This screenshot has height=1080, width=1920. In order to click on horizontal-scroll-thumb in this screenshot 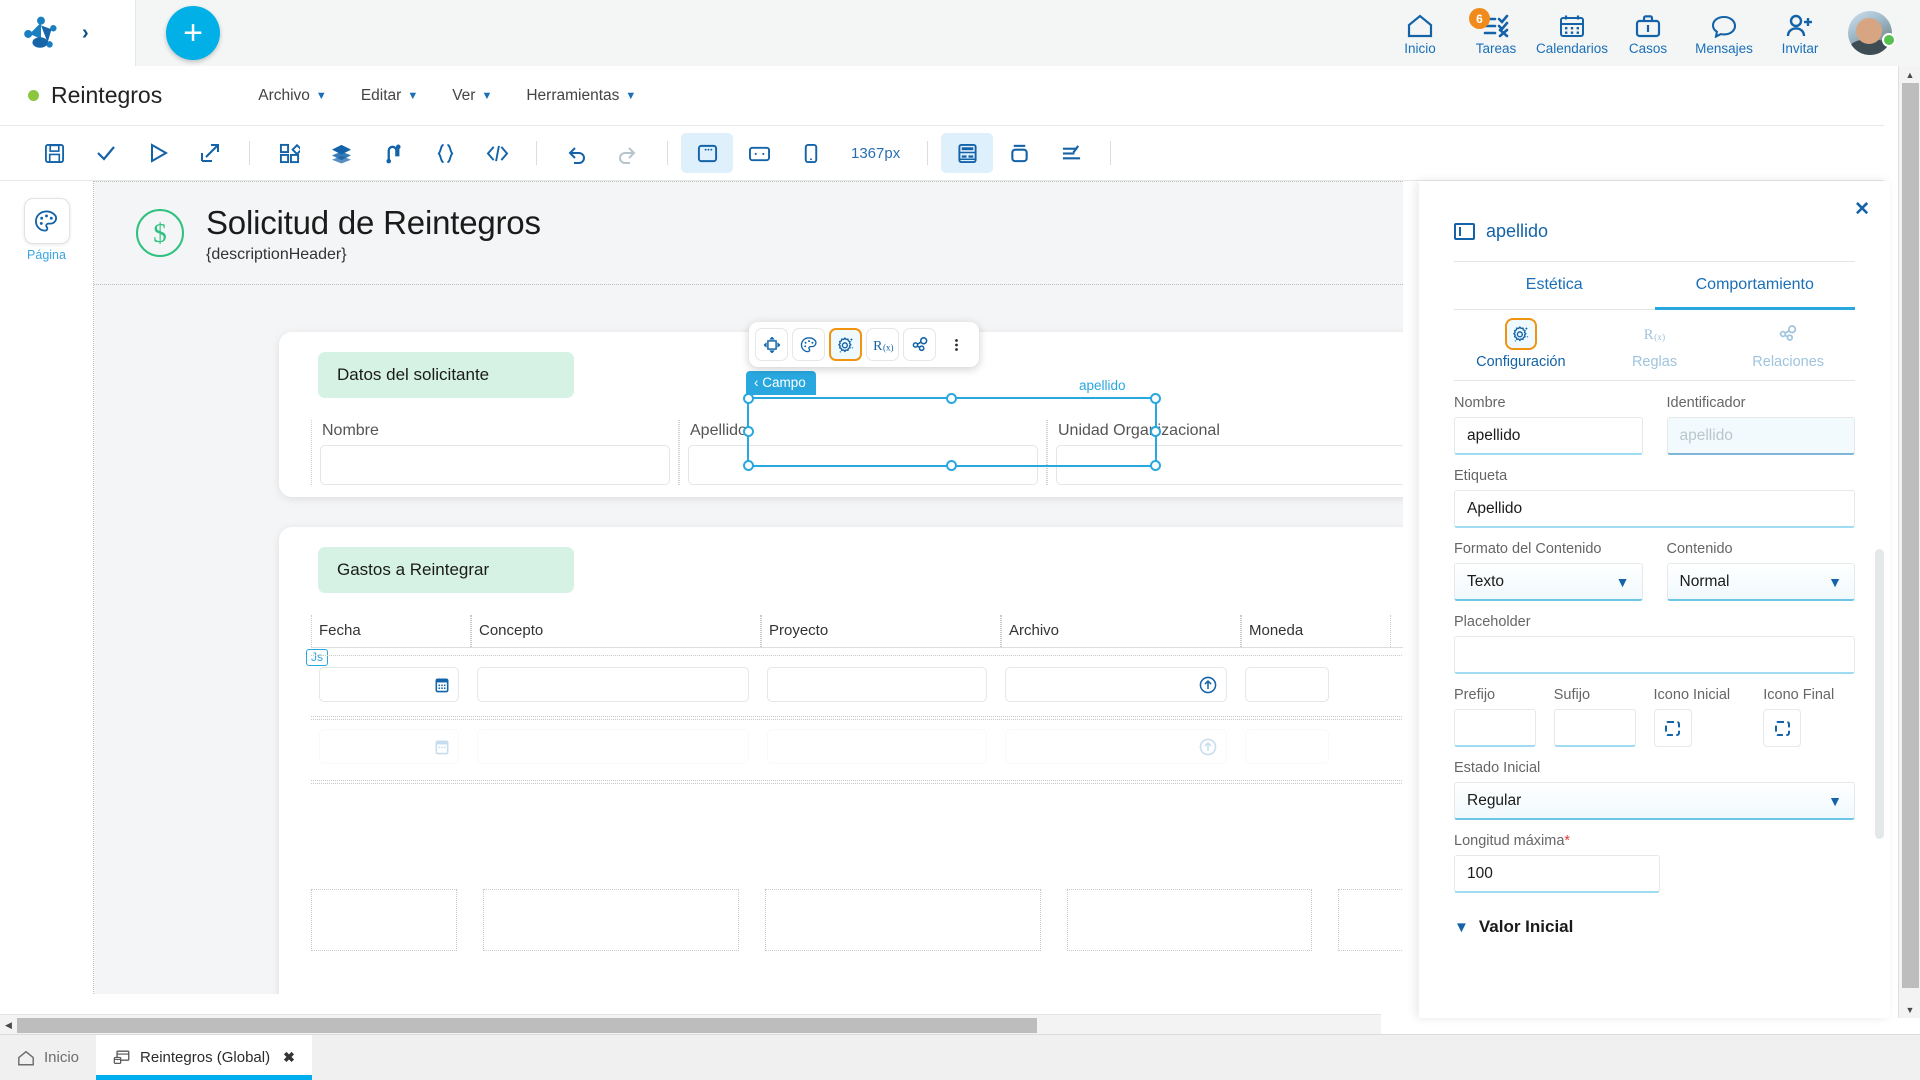, I will do `click(527, 1025)`.